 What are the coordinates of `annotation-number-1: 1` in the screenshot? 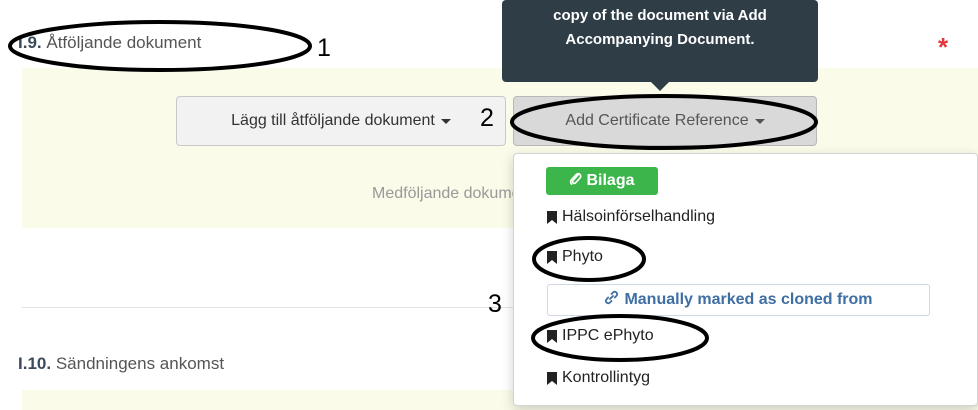 It's located at (324, 48).